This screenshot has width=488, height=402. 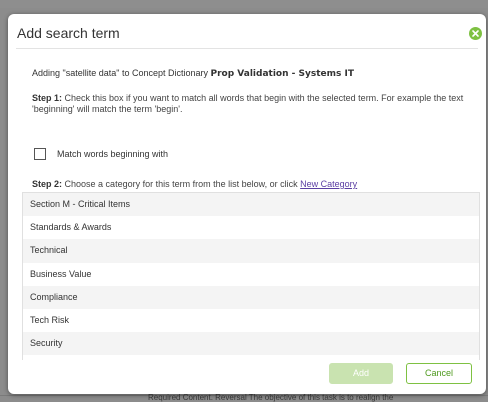 I want to click on step1-label: Step 1:, so click(x=47, y=98).